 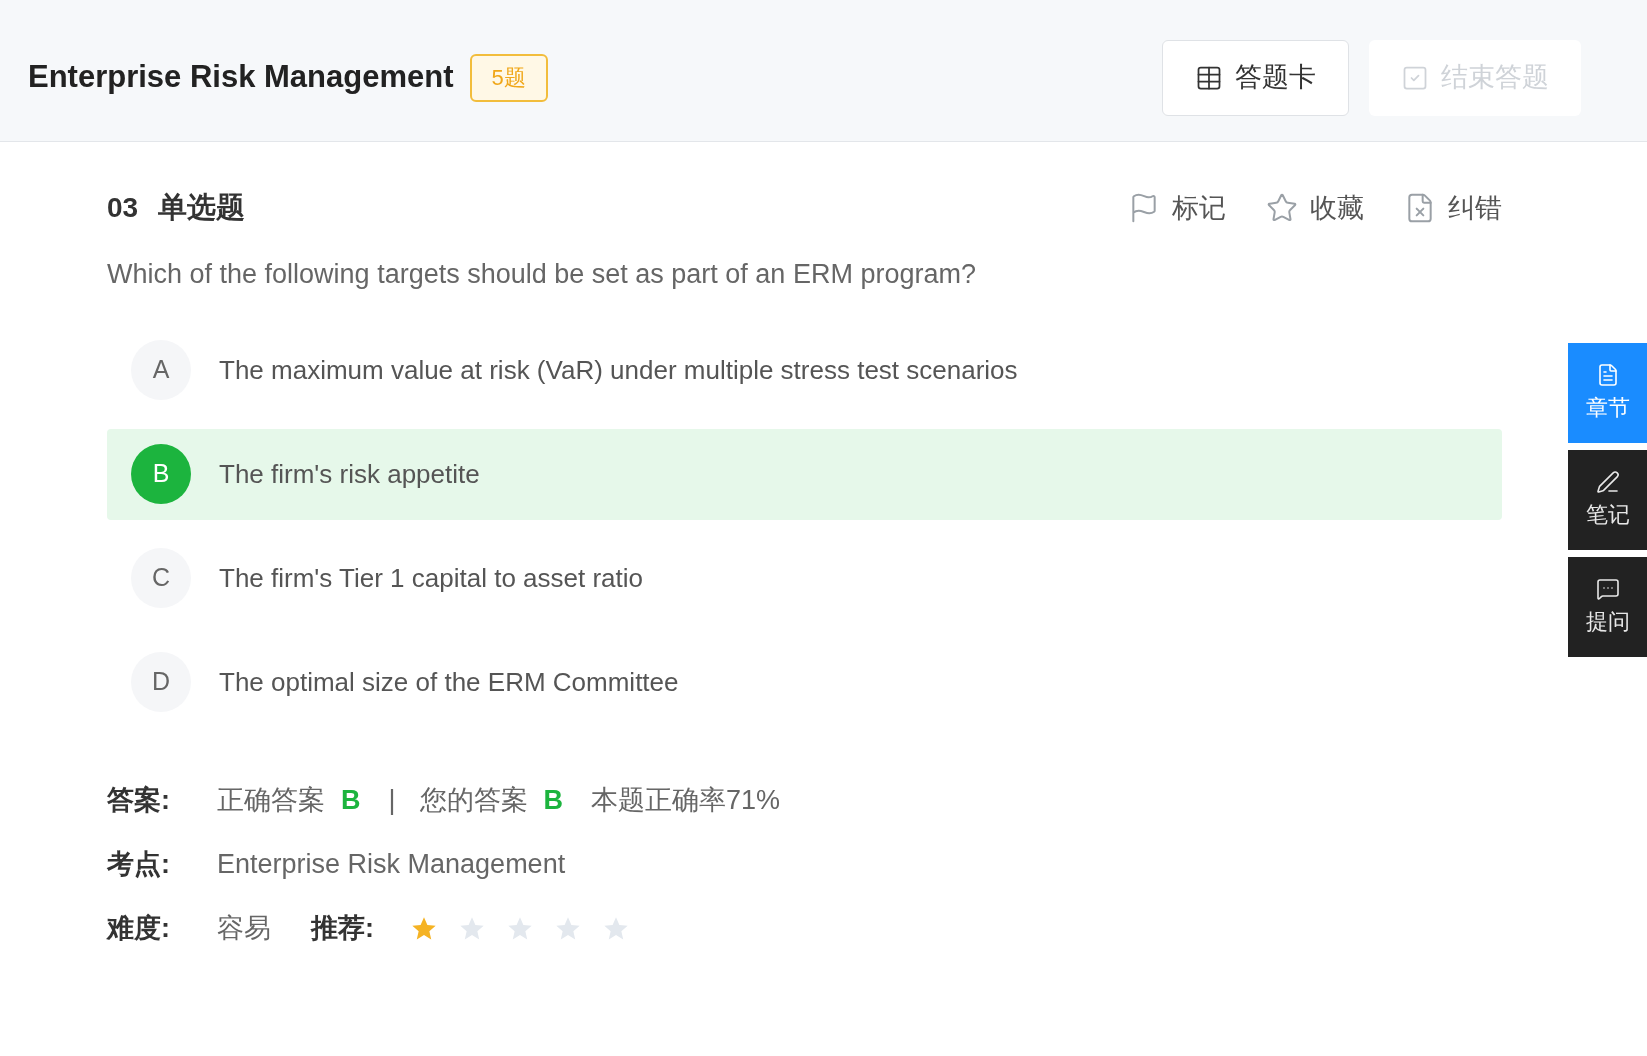 I want to click on correct-answer: B, so click(x=351, y=801).